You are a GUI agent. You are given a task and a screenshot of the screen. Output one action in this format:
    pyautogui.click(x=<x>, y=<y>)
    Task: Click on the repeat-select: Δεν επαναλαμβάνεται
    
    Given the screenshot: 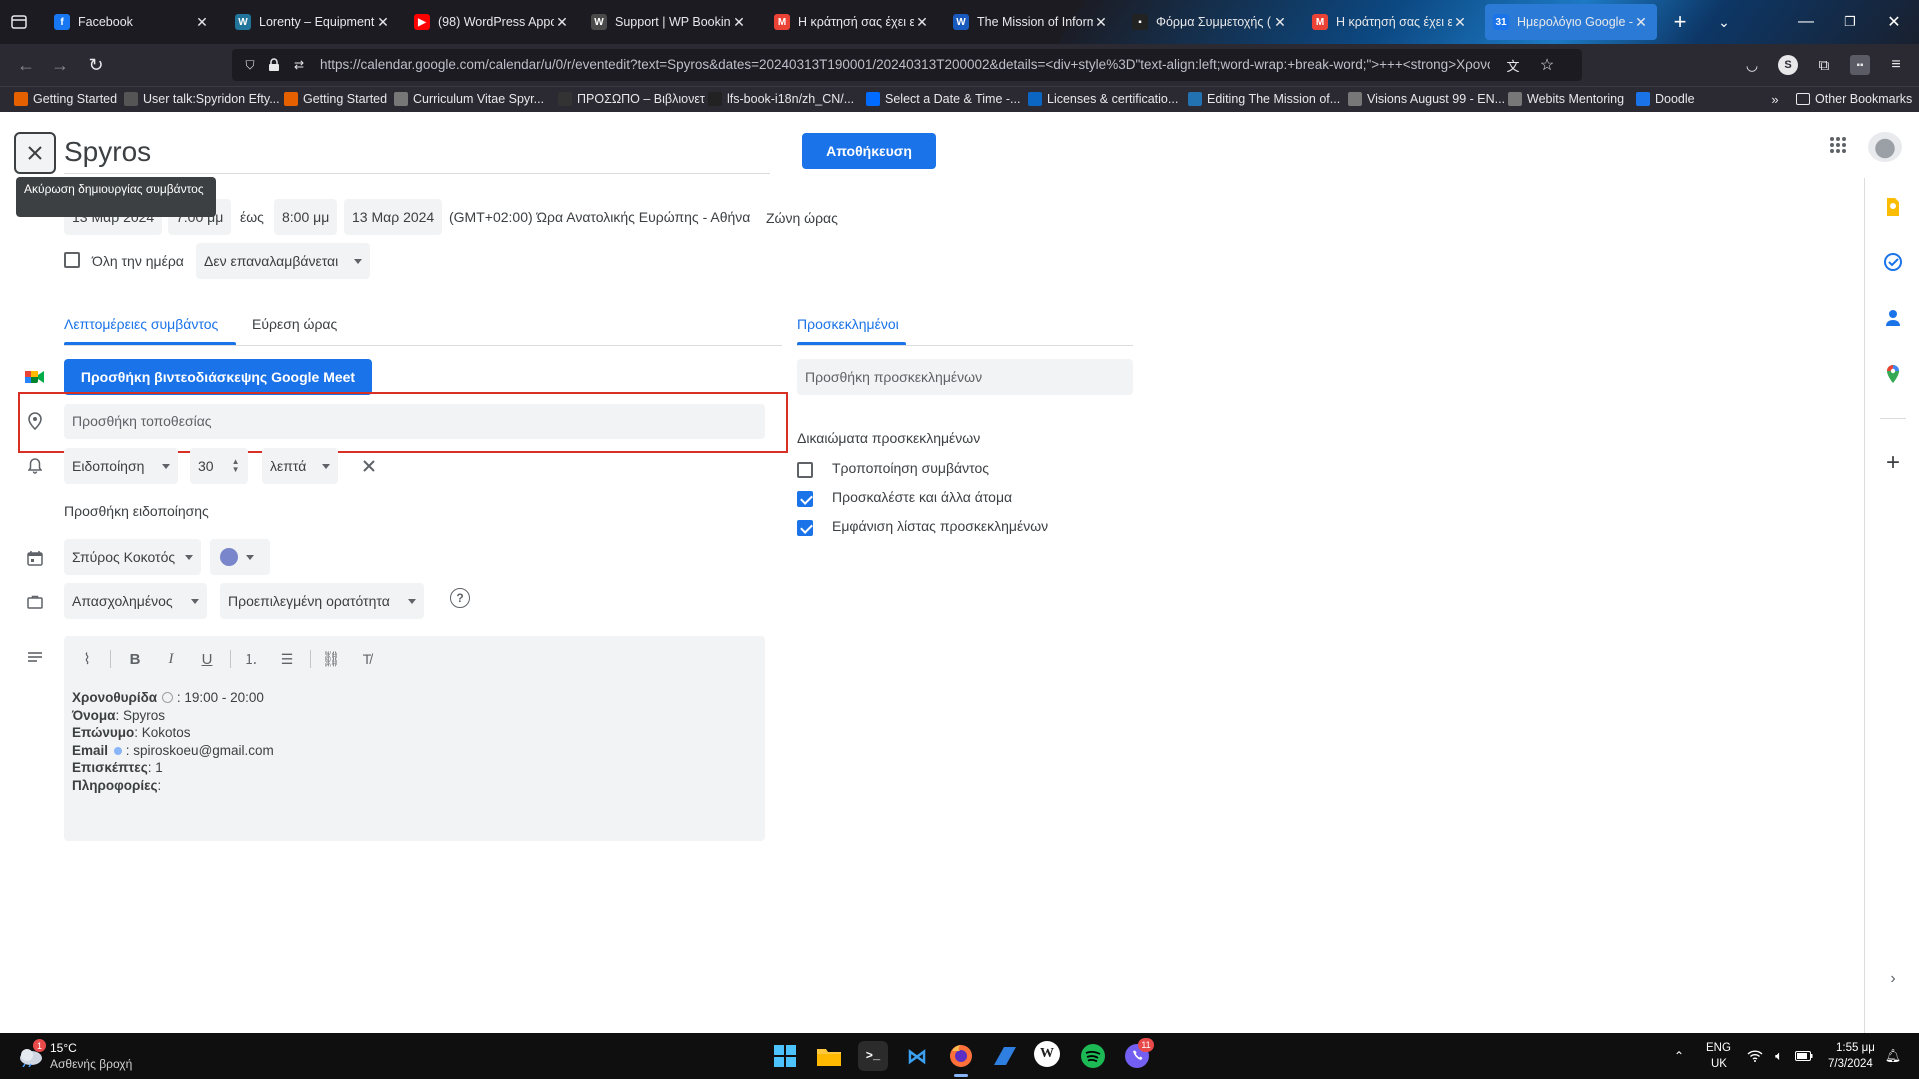 What is the action you would take?
    pyautogui.click(x=283, y=261)
    